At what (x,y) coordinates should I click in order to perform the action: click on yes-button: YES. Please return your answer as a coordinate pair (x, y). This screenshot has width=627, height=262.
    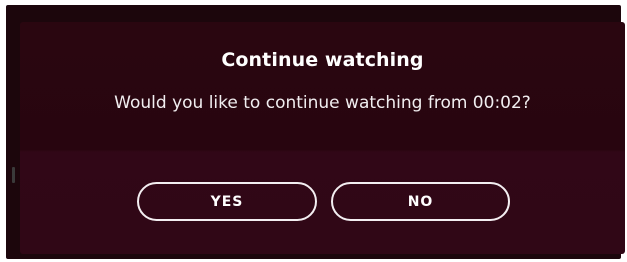
    Looking at the image, I should click on (227, 201).